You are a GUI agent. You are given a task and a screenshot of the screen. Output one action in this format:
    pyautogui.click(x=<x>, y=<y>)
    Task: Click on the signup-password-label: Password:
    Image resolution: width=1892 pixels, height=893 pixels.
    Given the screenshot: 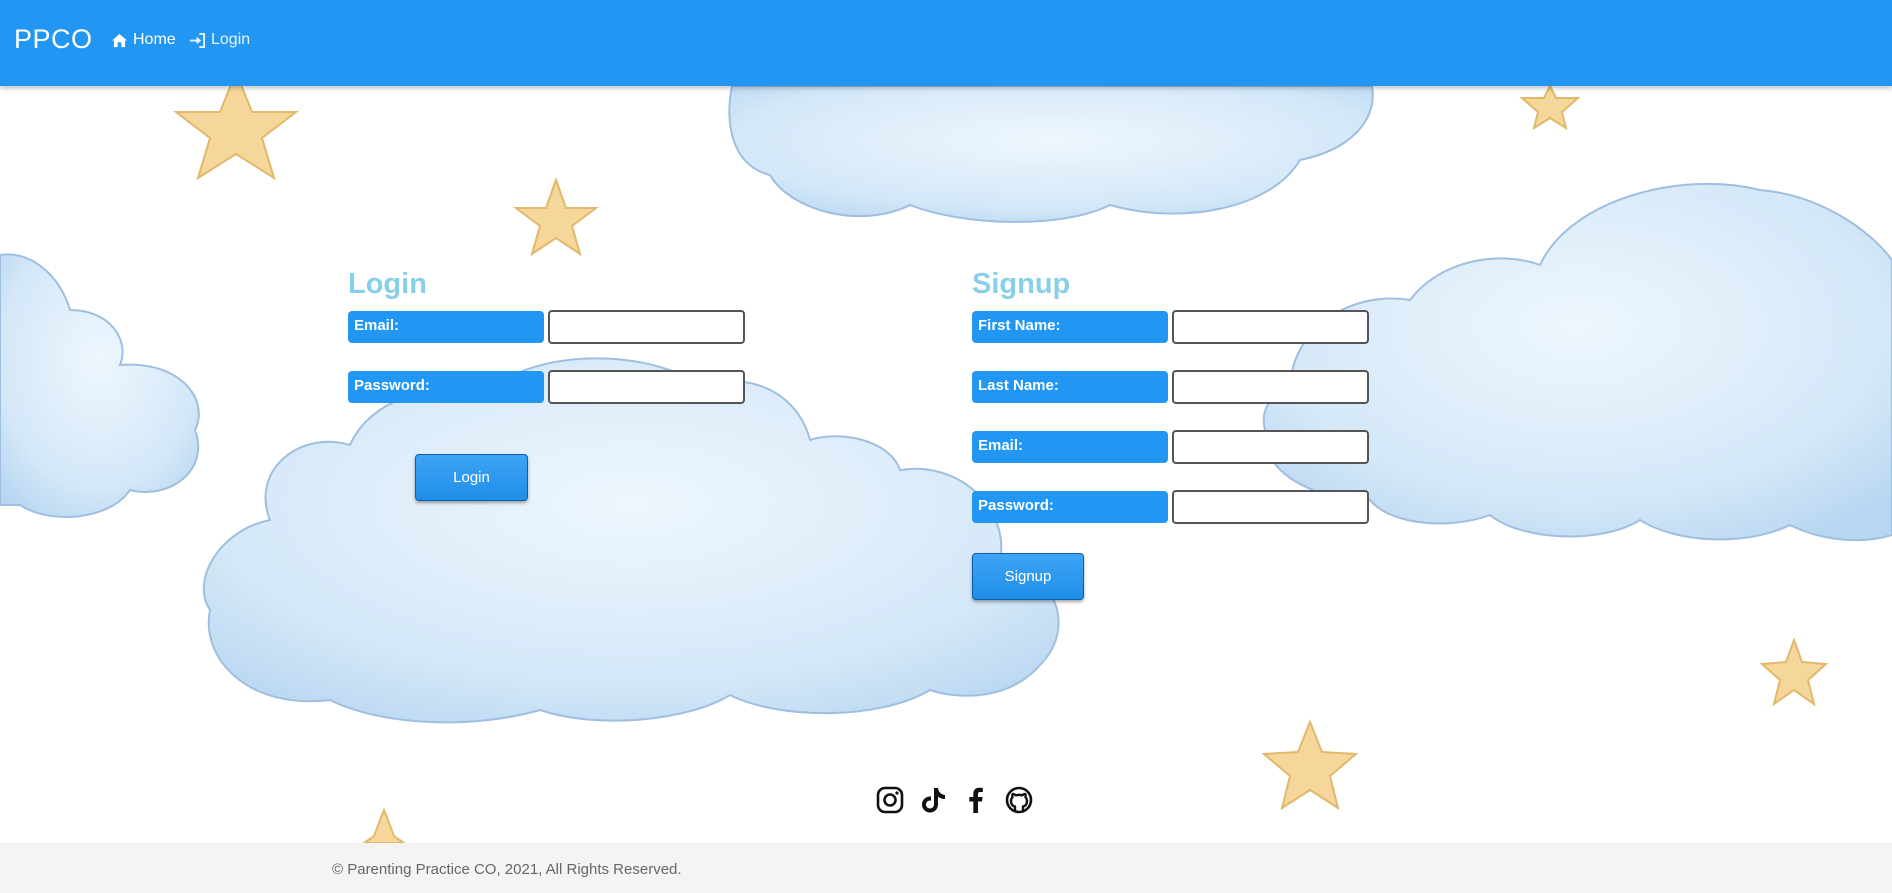 What is the action you would take?
    pyautogui.click(x=1070, y=507)
    